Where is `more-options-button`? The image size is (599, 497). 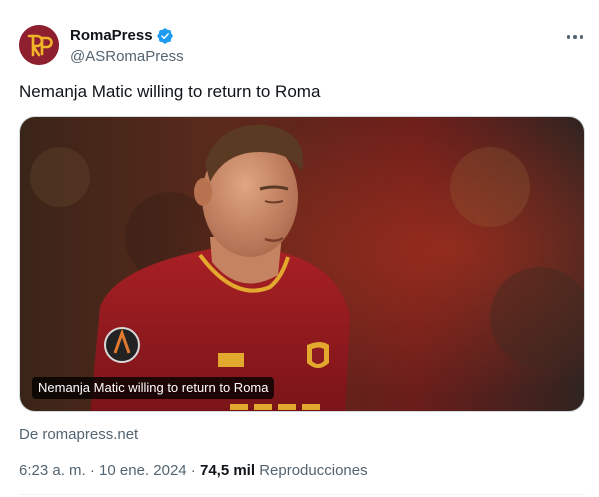
more-options-button is located at coordinates (575, 37).